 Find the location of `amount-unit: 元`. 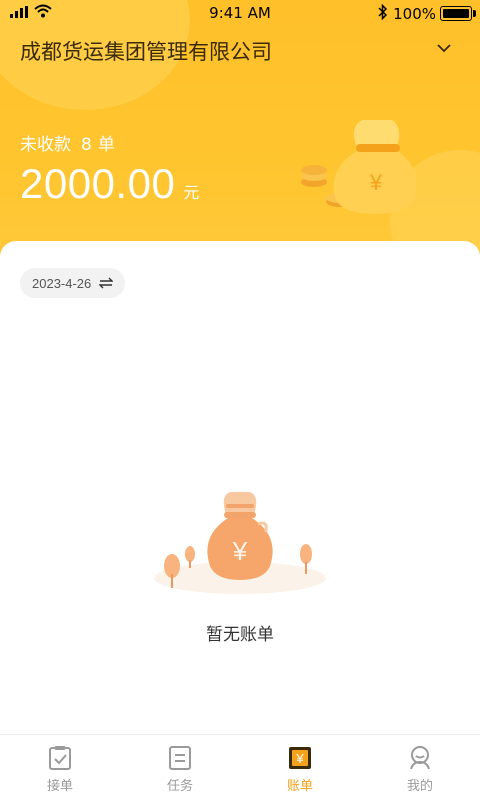

amount-unit: 元 is located at coordinates (191, 192).